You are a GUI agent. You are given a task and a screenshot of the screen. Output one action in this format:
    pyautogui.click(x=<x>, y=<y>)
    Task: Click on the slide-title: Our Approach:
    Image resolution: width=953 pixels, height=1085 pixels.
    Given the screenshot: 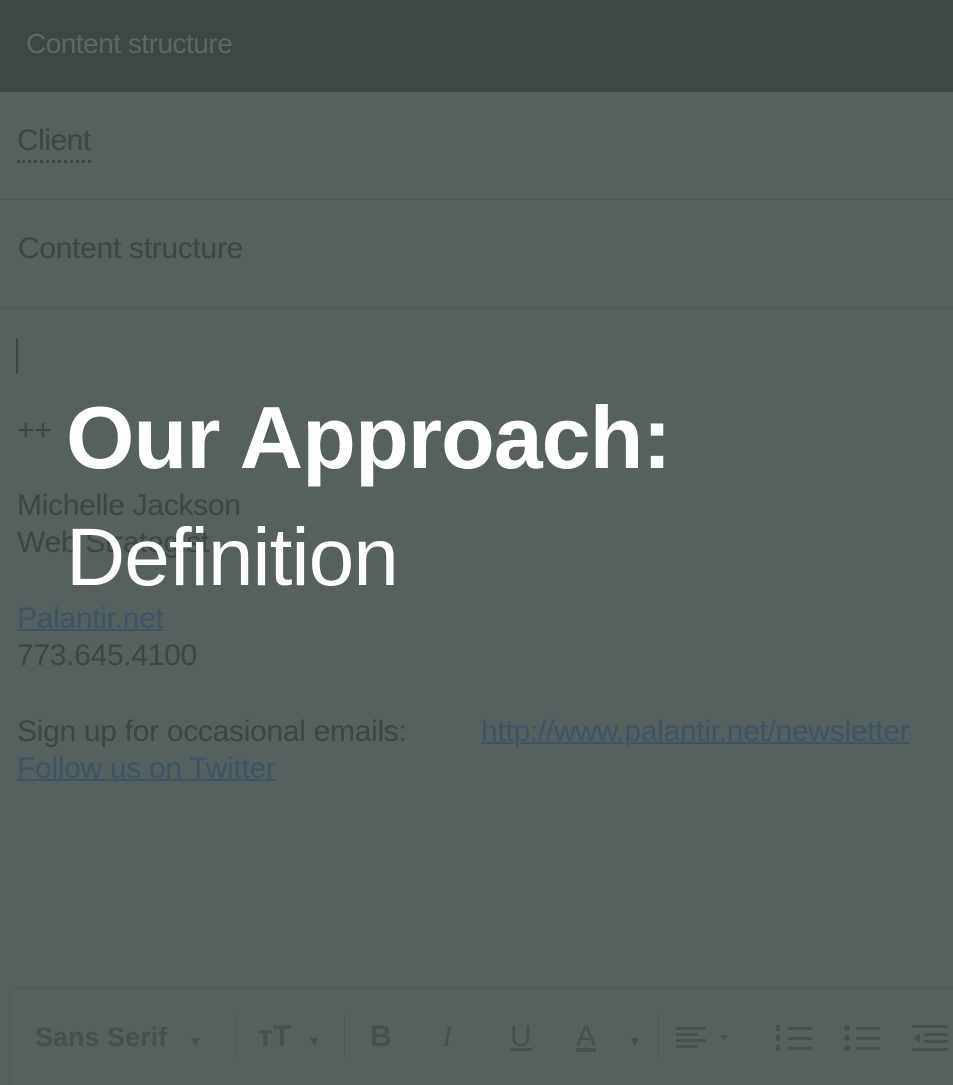 What is the action you would take?
    pyautogui.click(x=369, y=437)
    